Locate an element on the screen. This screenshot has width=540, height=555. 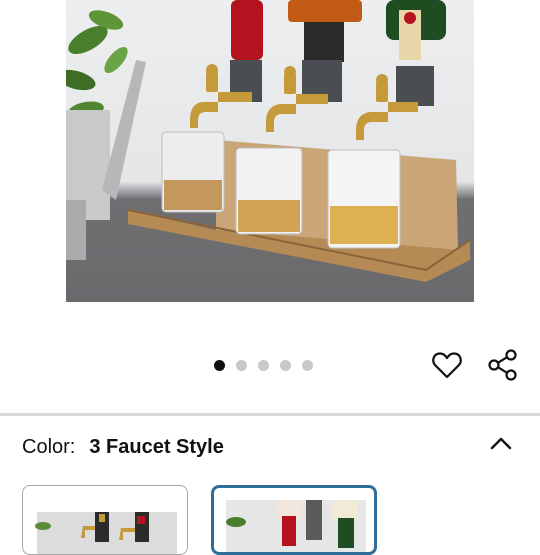
two-faucet-thumbnail is located at coordinates (106, 533).